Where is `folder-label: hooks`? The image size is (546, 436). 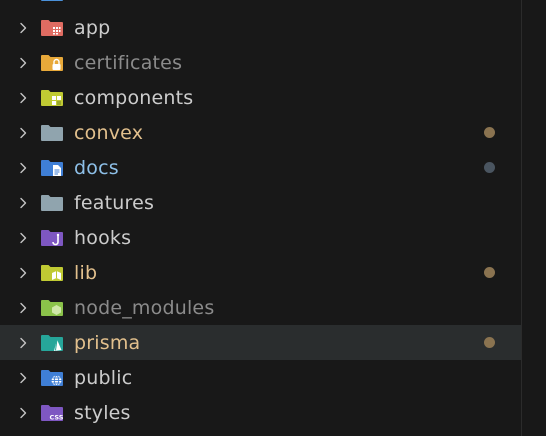
folder-label: hooks is located at coordinates (103, 237).